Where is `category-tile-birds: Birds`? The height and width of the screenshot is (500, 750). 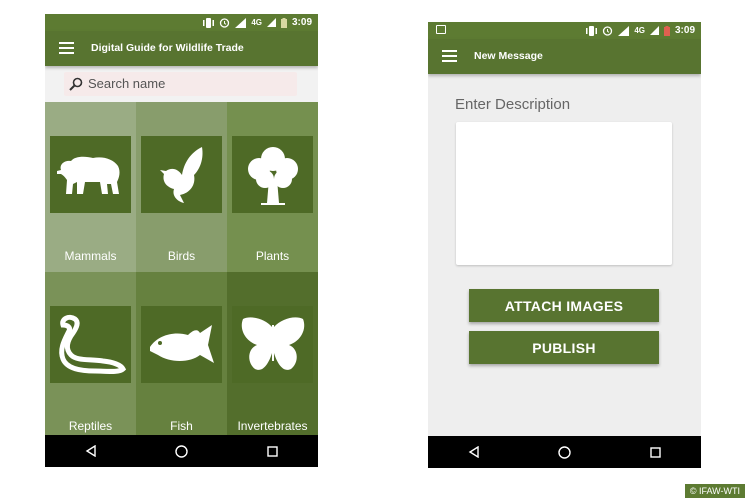
category-tile-birds: Birds is located at coordinates (181, 187).